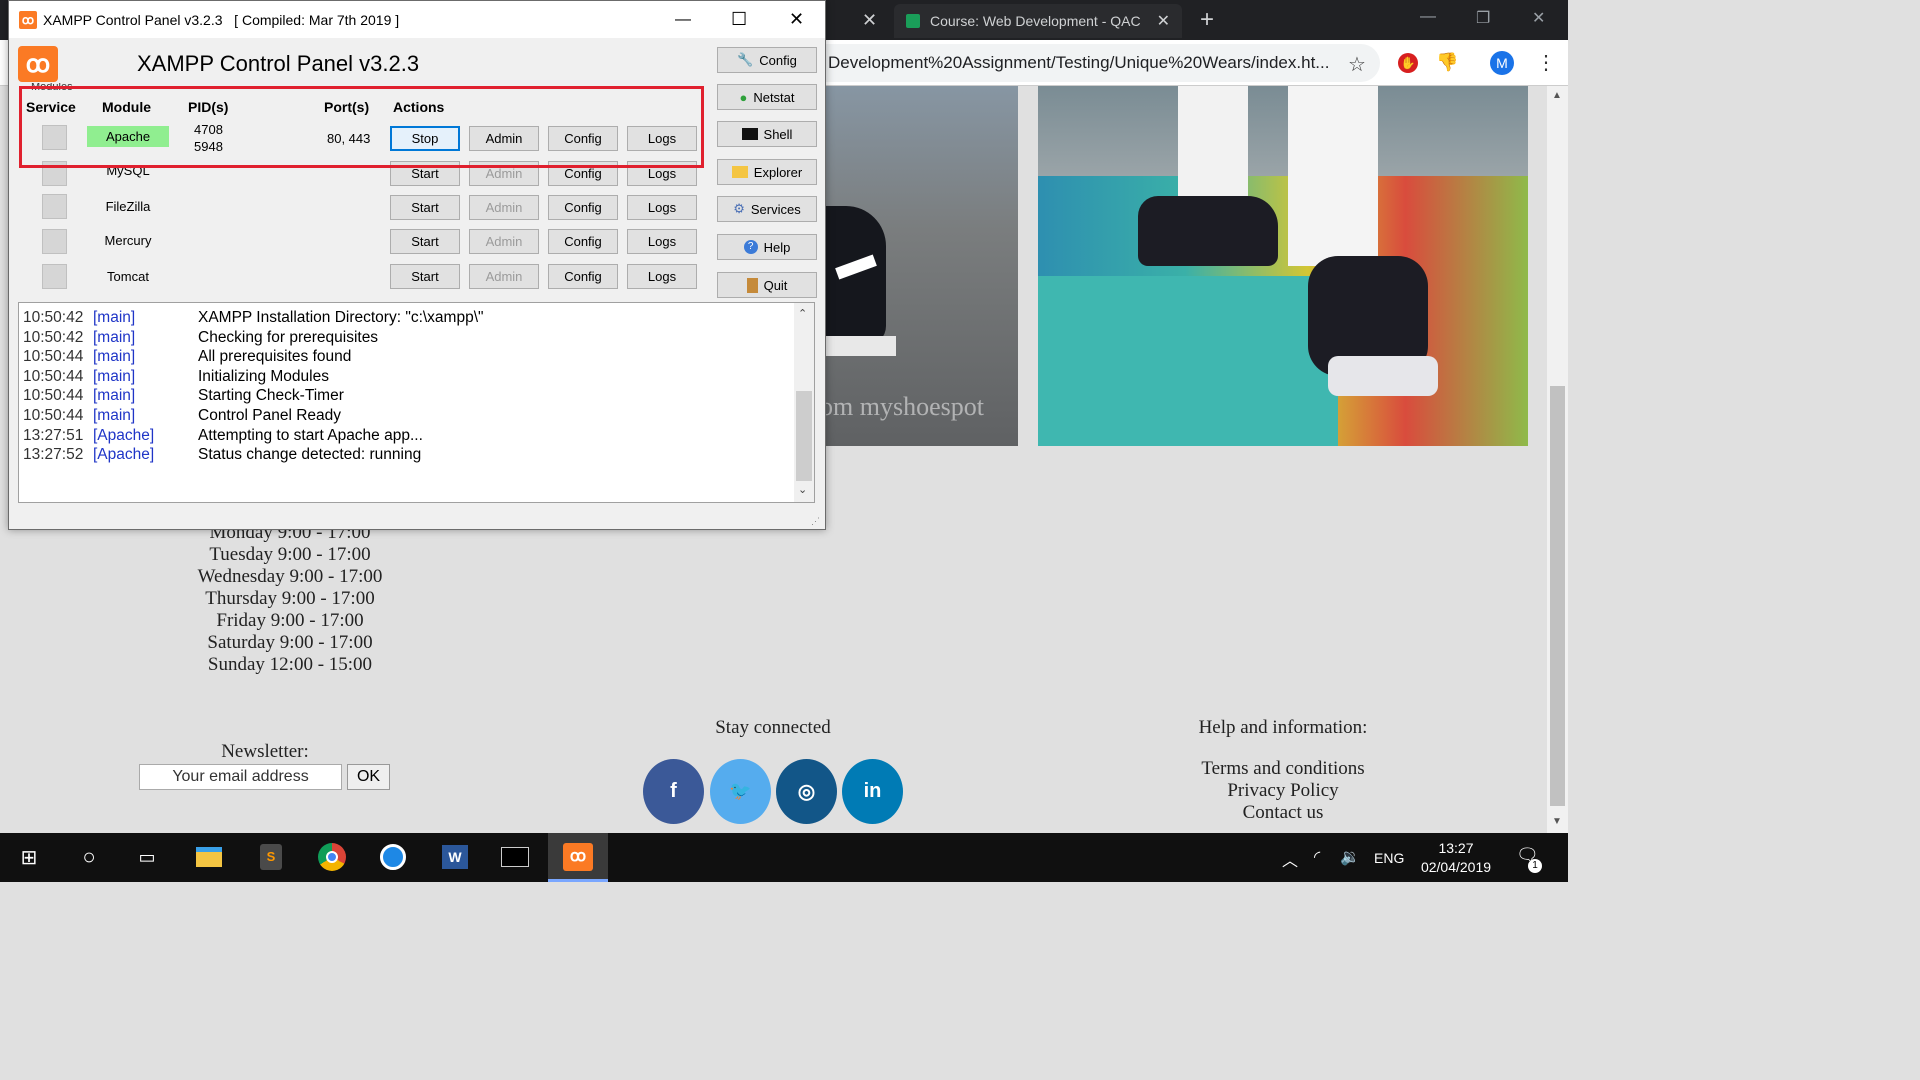  I want to click on page-scrollbar: ▲ ▼, so click(1557, 459).